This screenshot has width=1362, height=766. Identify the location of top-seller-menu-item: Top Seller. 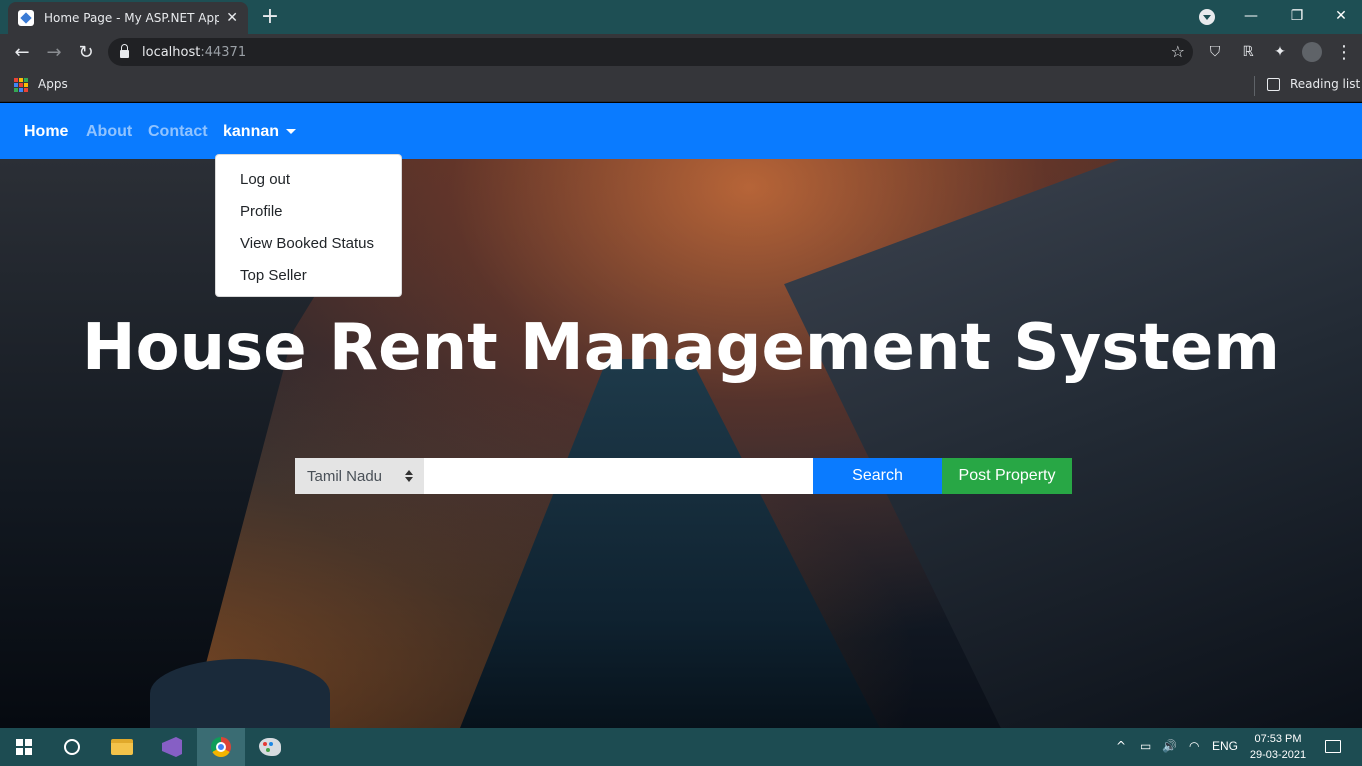
(308, 281).